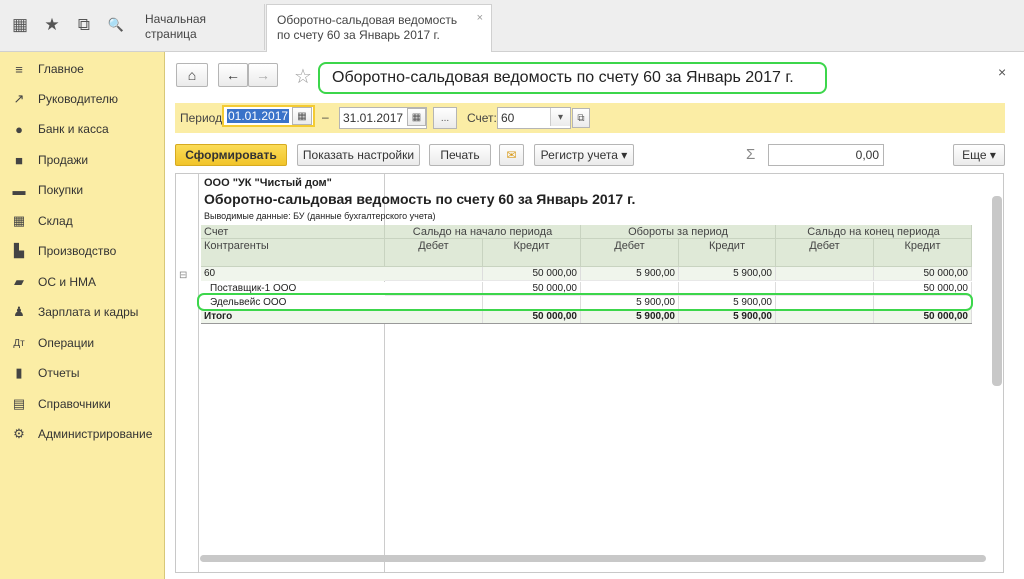  Describe the element at coordinates (585, 302) in the screenshot. I see `highlight-frame` at that location.